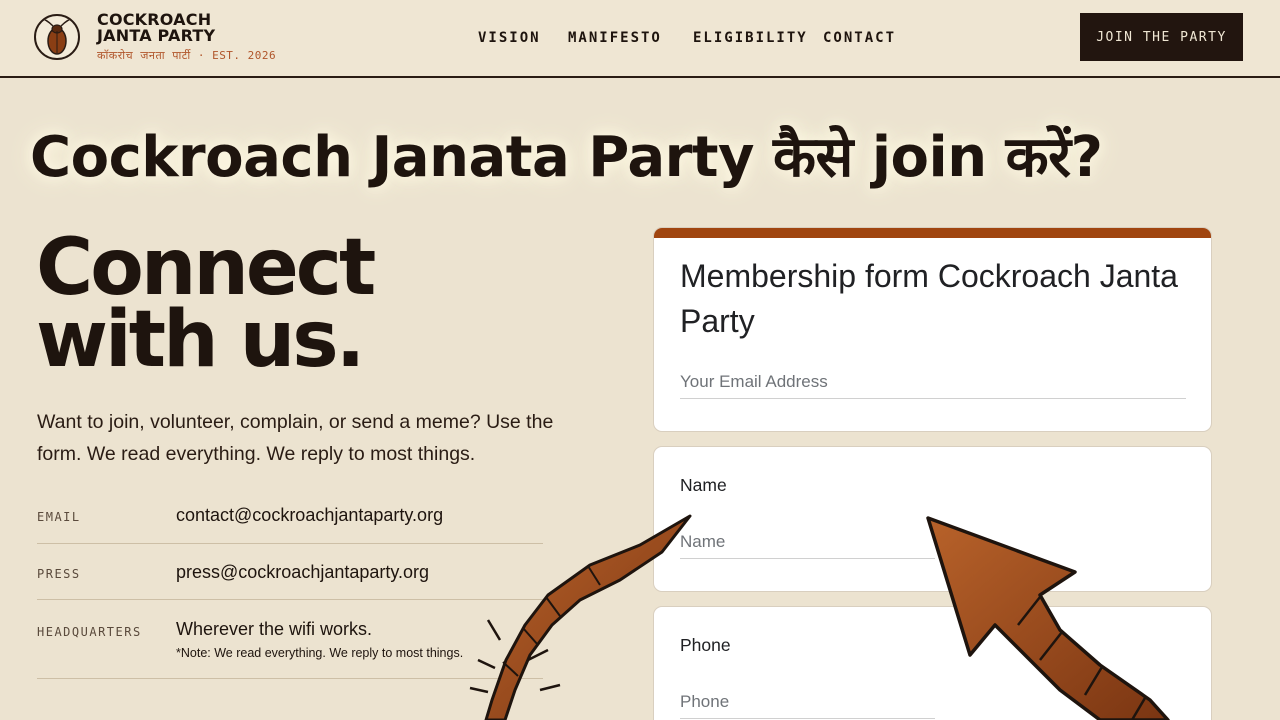  What do you see at coordinates (206, 268) in the screenshot?
I see `connect-title-line1: Connect` at bounding box center [206, 268].